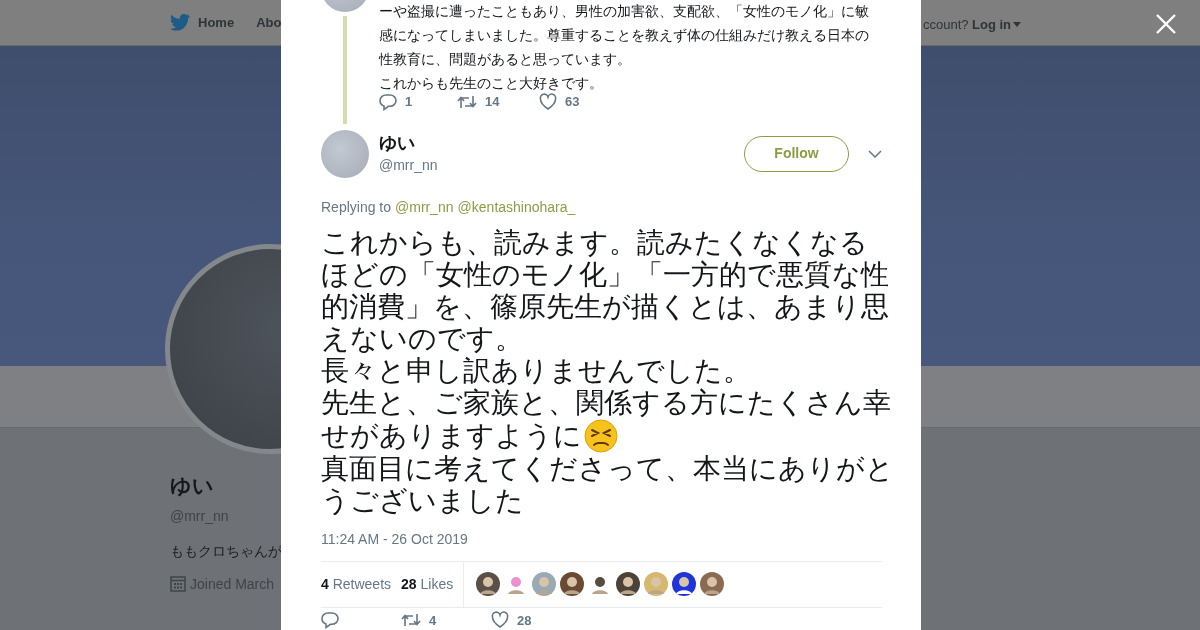  Describe the element at coordinates (451, 435) in the screenshot. I see `tweet-text: せがありますように` at that location.